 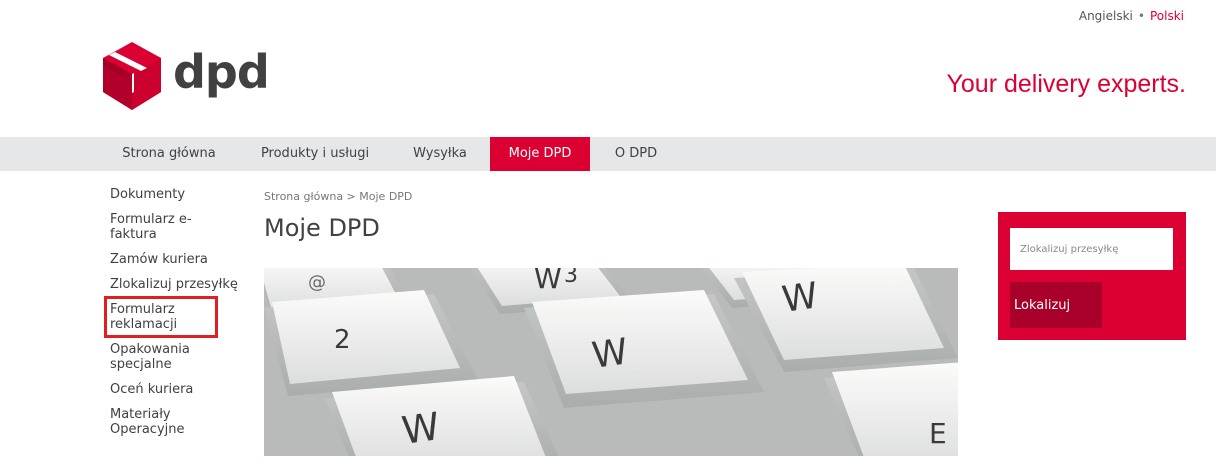 I want to click on nav-item-products: Produkty i usługi, so click(x=315, y=154).